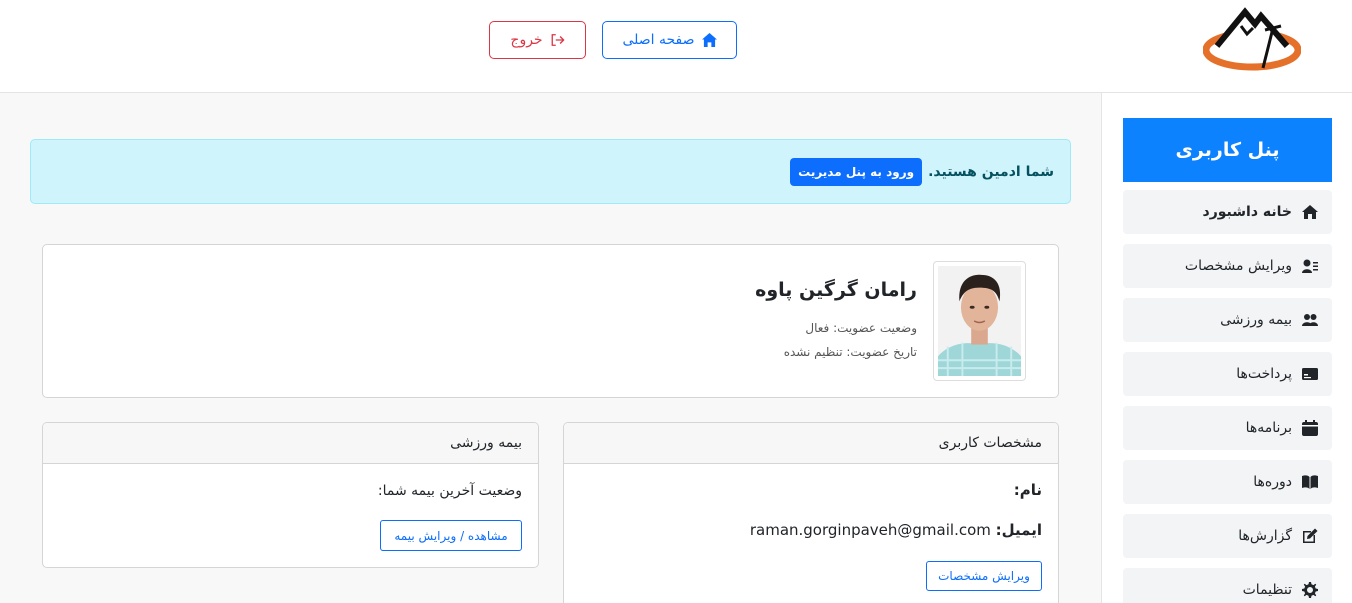 Image resolution: width=1352 pixels, height=603 pixels. Describe the element at coordinates (658, 40) in the screenshot. I see `home-button-label: صفحه اصلی` at that location.